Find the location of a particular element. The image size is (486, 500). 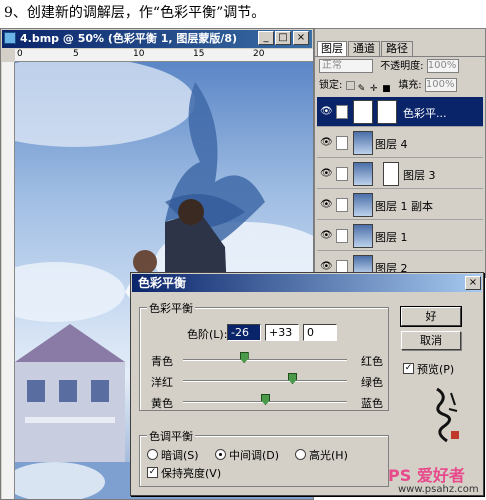

radio-midtones-label: 中间调(D) is located at coordinates (254, 455).